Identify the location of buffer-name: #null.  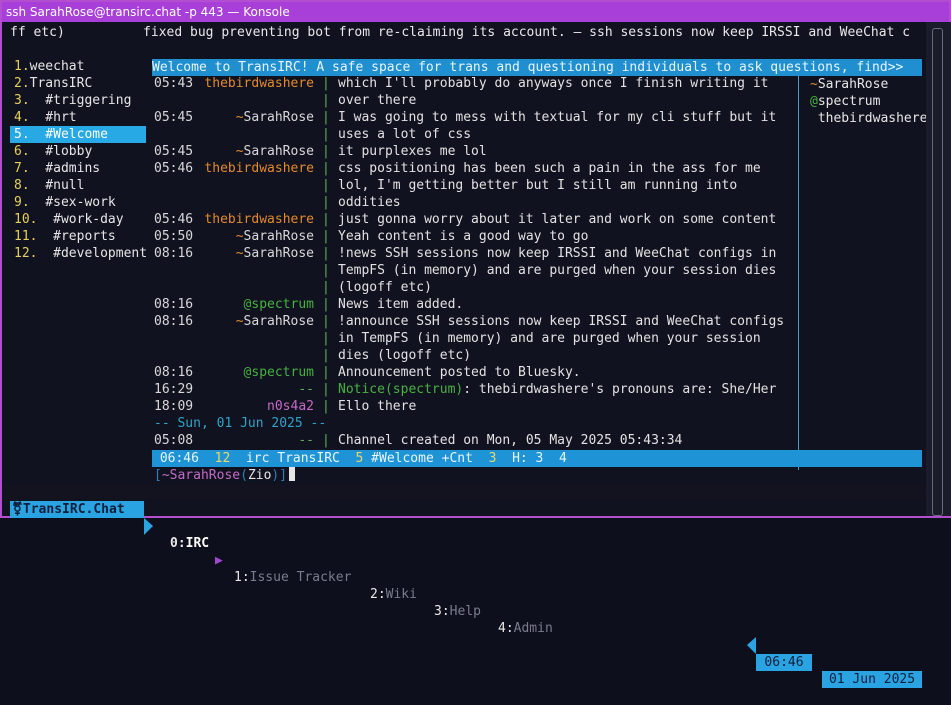
(57, 185).